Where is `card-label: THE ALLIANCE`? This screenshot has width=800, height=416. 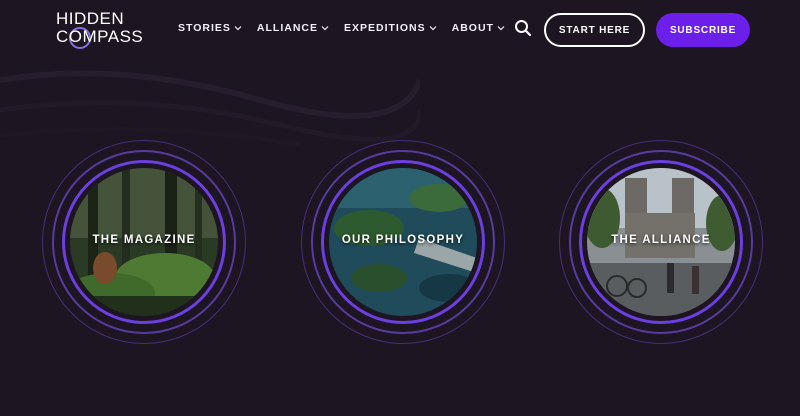 card-label: THE ALLIANCE is located at coordinates (661, 240).